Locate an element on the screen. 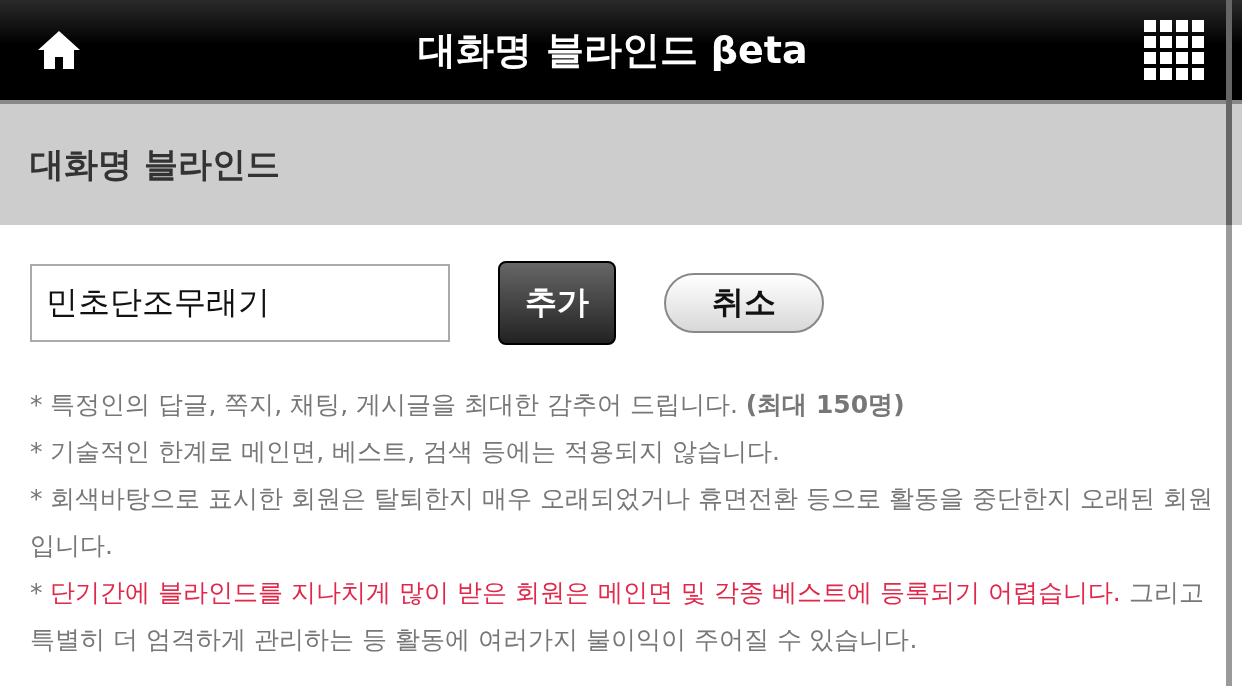 The height and width of the screenshot is (686, 1242). notice-text: * 특정인의 답글, 쪽지, 채팅, 게시글을 최대한 감추어 드립니다. (최대 150명) is located at coordinates (468, 405).